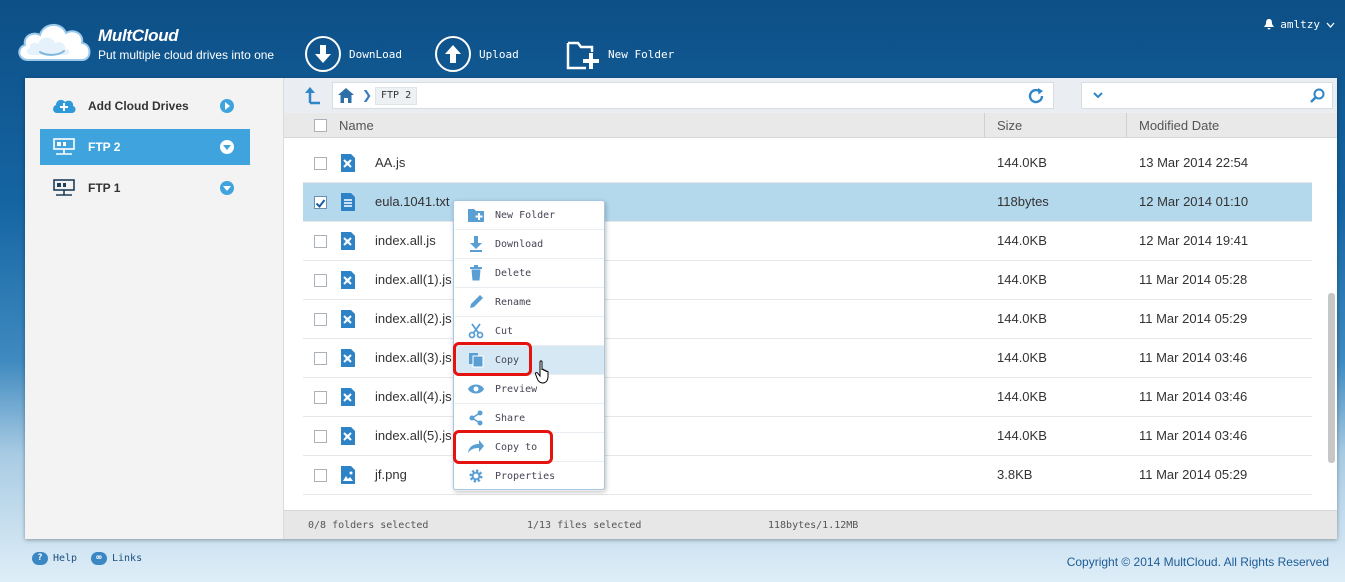 The height and width of the screenshot is (582, 1345). Describe the element at coordinates (375, 54) in the screenshot. I see `download-label: DownLoad` at that location.